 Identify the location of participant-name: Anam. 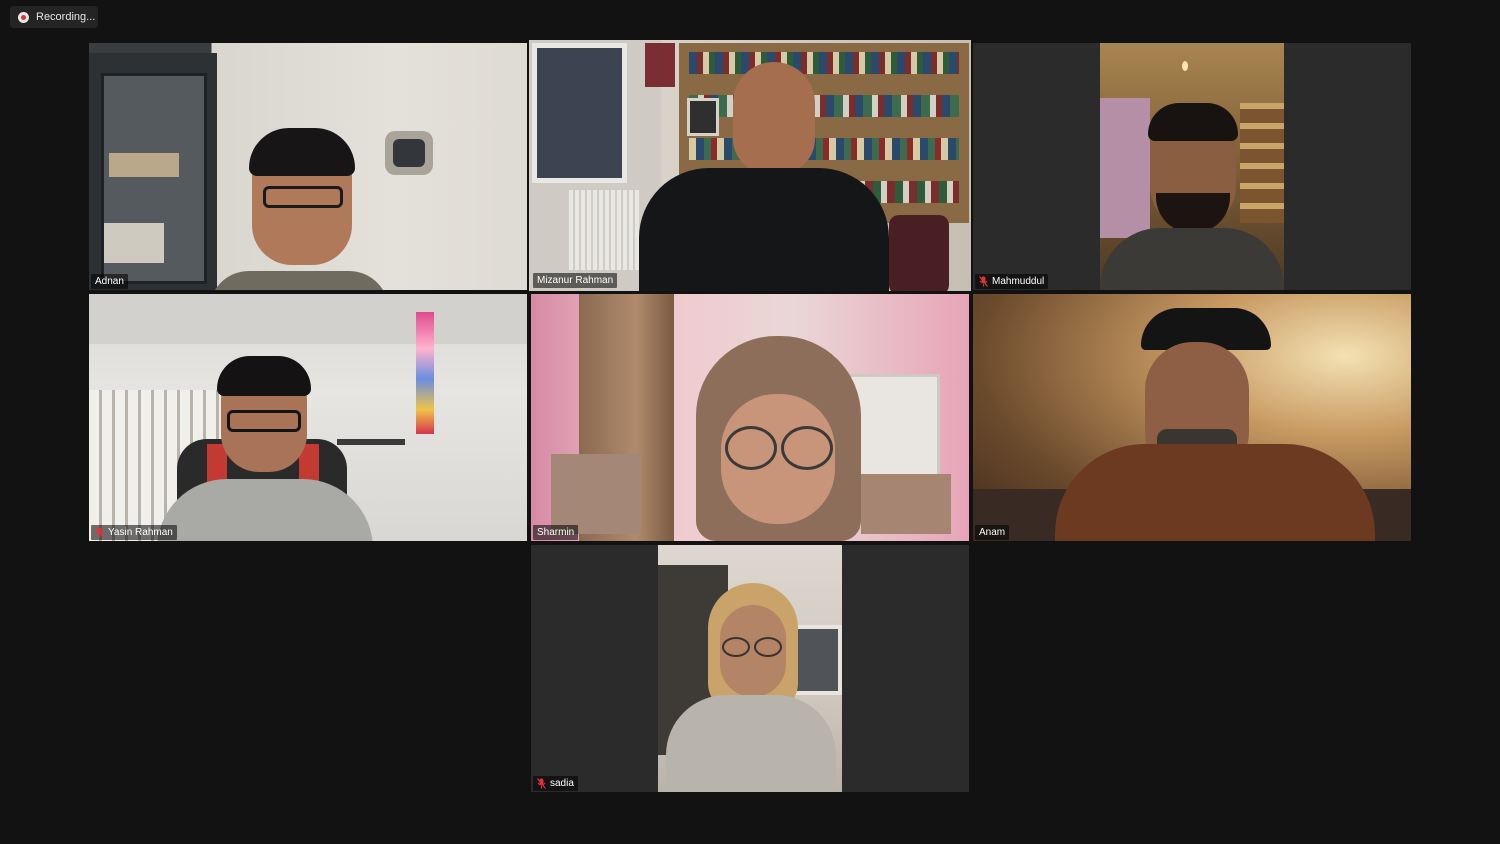
(992, 532).